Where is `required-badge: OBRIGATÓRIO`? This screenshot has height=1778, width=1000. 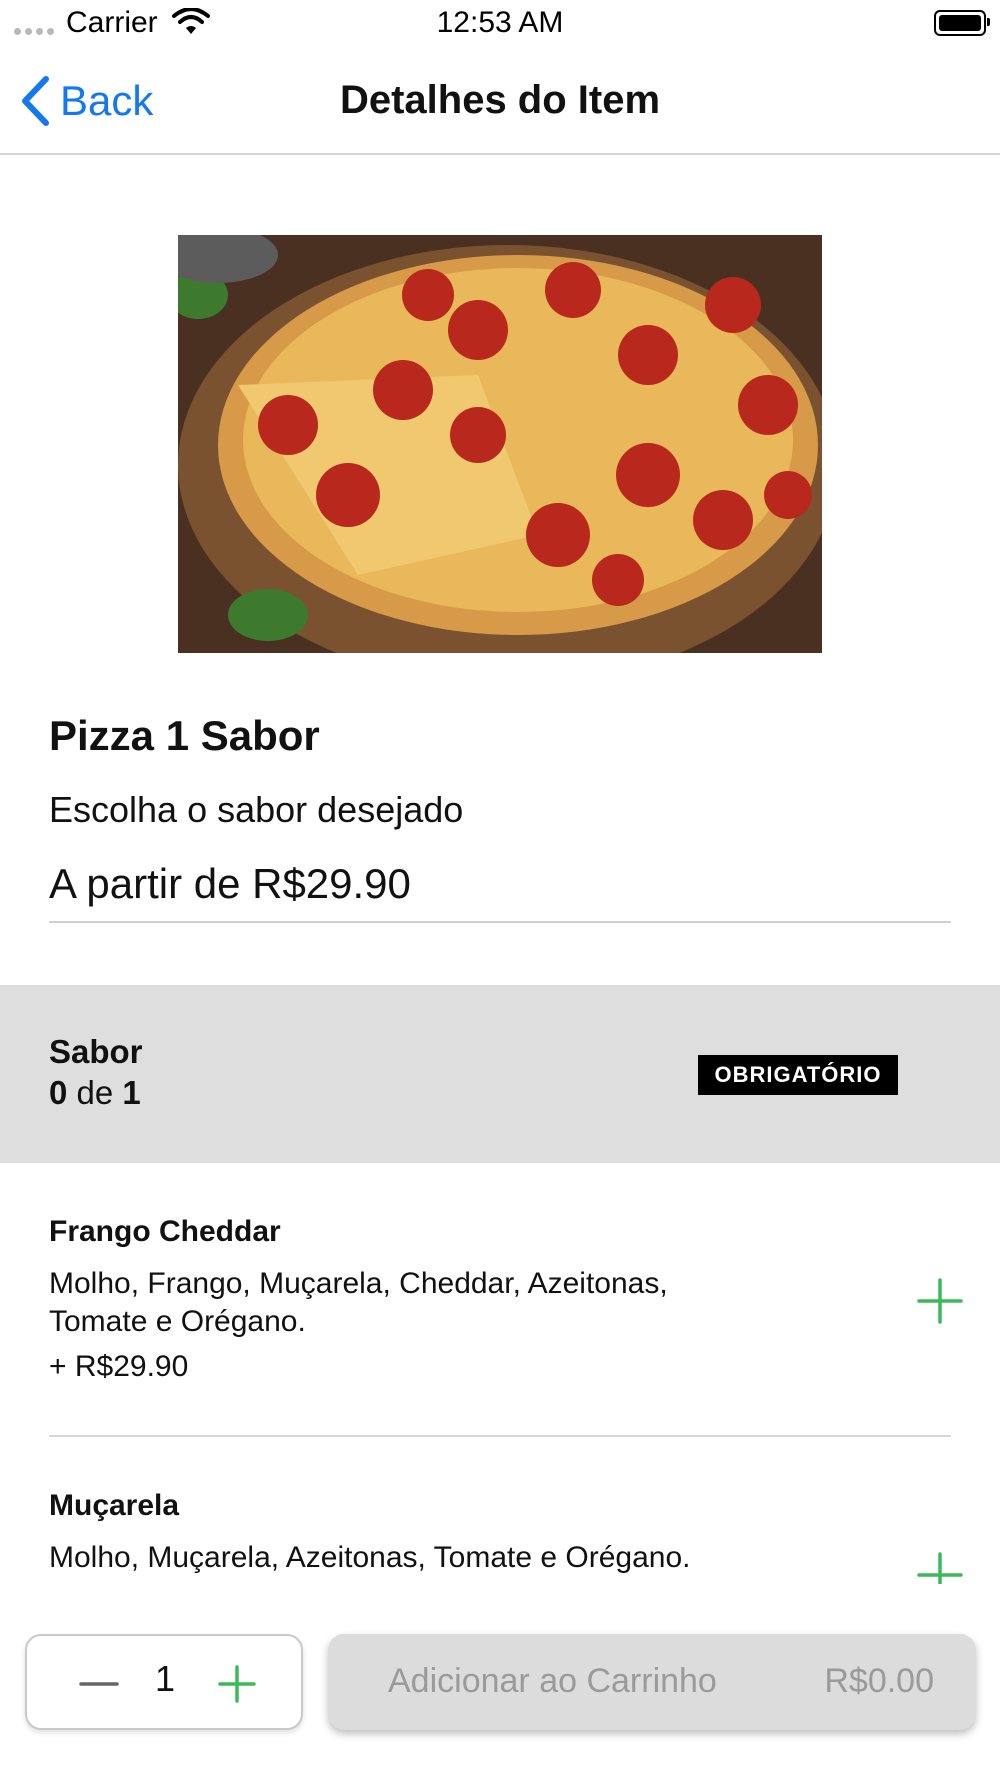
required-badge: OBRIGATÓRIO is located at coordinates (798, 1075).